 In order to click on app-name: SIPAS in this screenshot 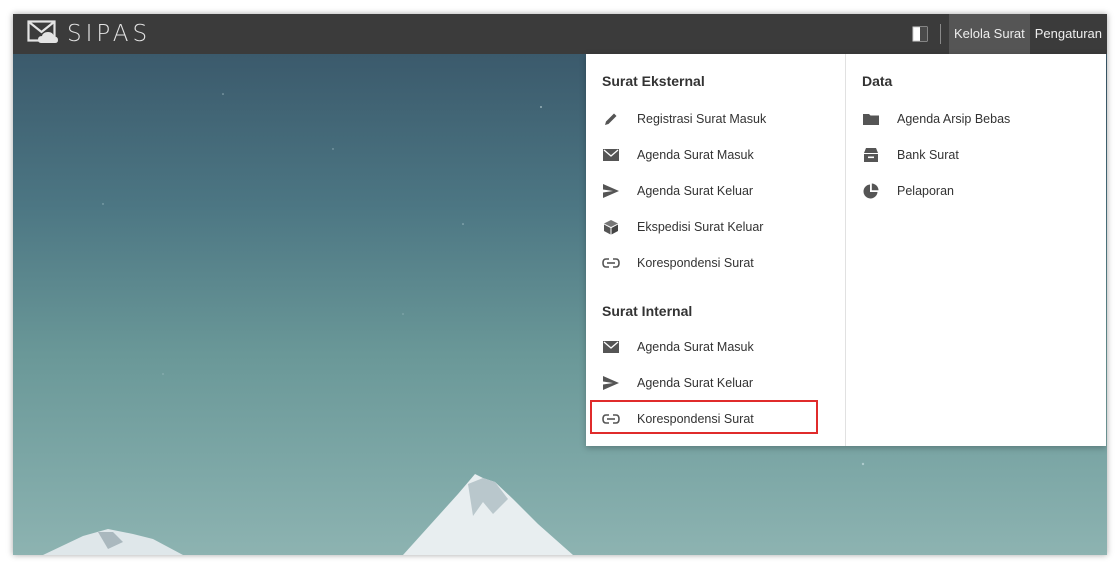, I will do `click(109, 34)`.